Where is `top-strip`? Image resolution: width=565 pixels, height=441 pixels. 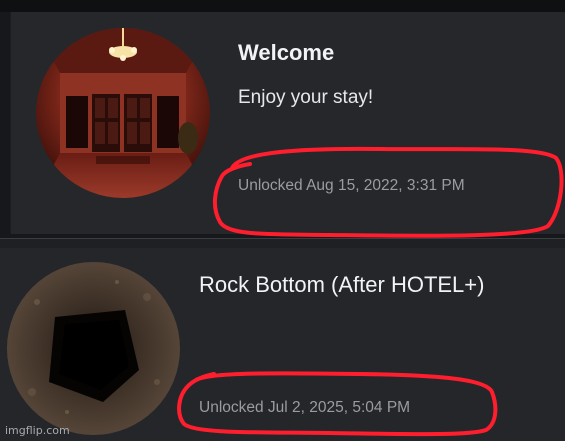 top-strip is located at coordinates (282, 6).